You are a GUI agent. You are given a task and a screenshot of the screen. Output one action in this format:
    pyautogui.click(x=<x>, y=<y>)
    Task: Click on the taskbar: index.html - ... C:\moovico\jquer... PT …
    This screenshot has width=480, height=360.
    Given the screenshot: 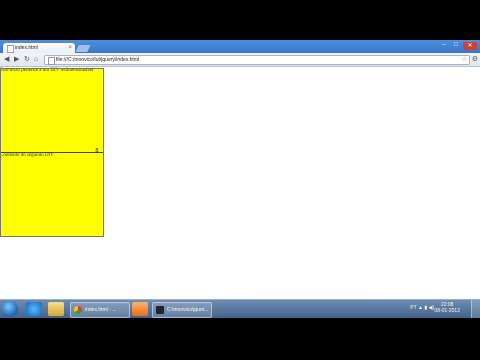 What is the action you would take?
    pyautogui.click(x=240, y=308)
    